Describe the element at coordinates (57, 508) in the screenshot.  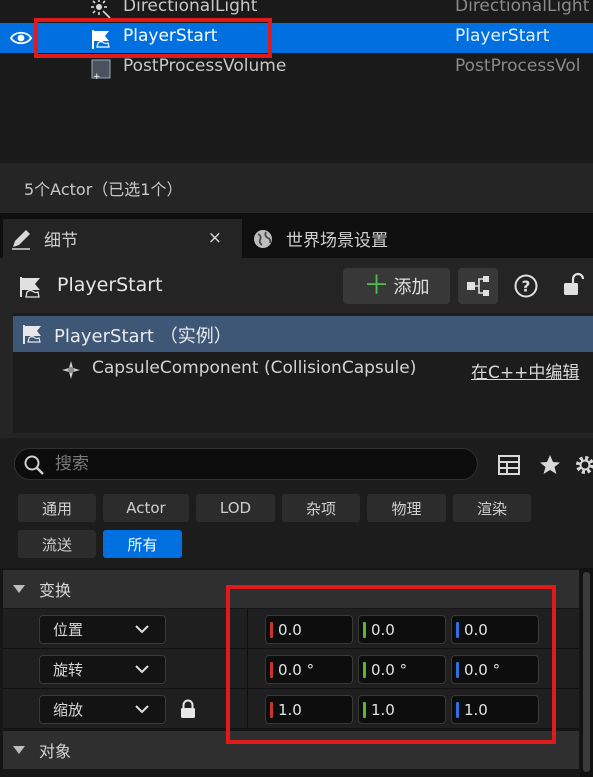
I see `filter-chip-general: 通用` at that location.